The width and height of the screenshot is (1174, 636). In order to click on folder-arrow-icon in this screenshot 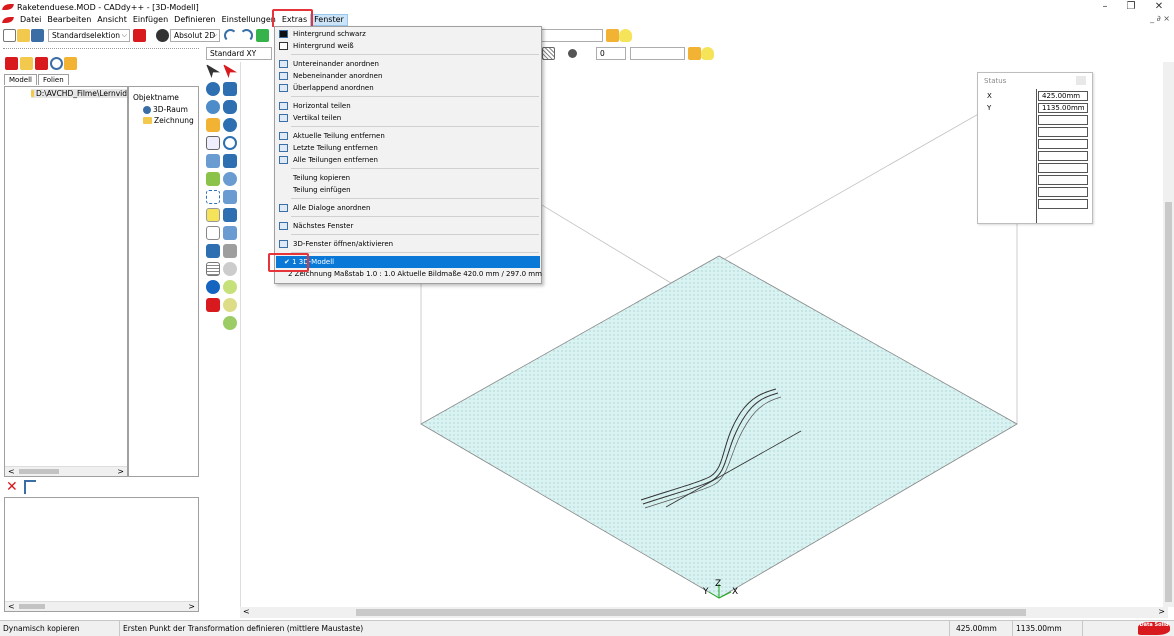, I will do `click(26, 63)`.